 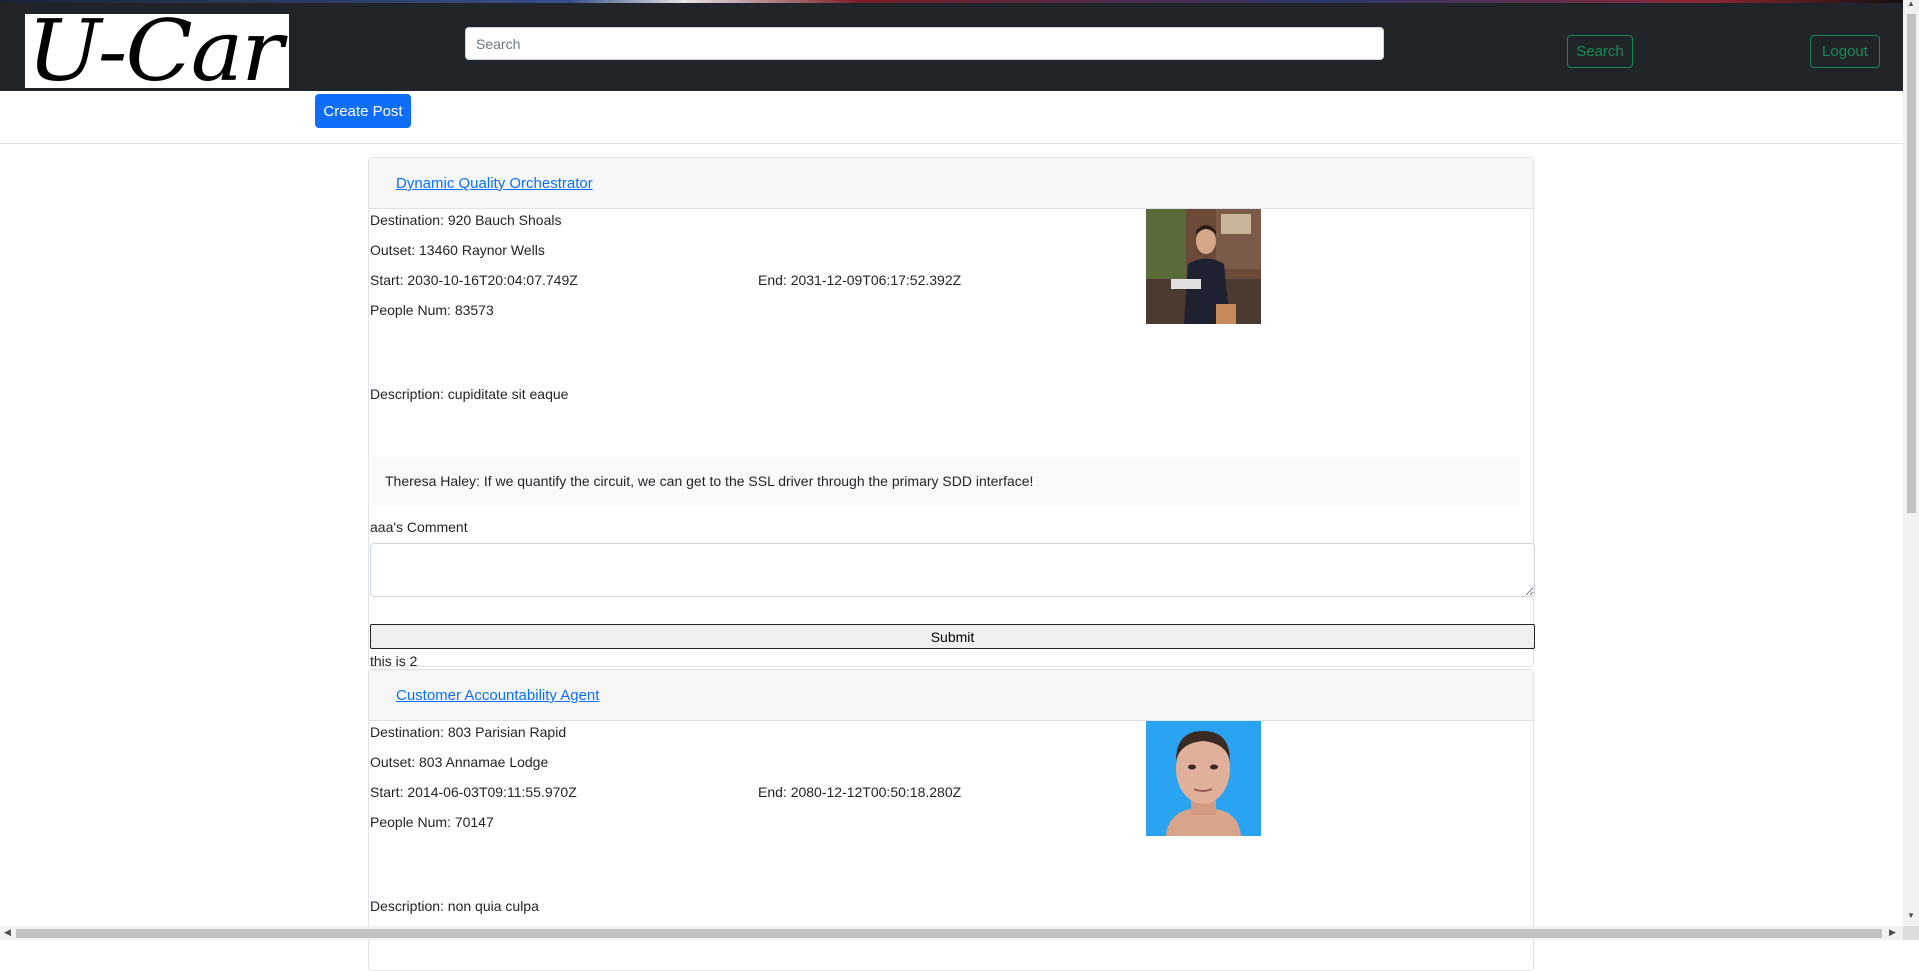 I want to click on post-title-link: Customer Accountability Agent, so click(x=497, y=695).